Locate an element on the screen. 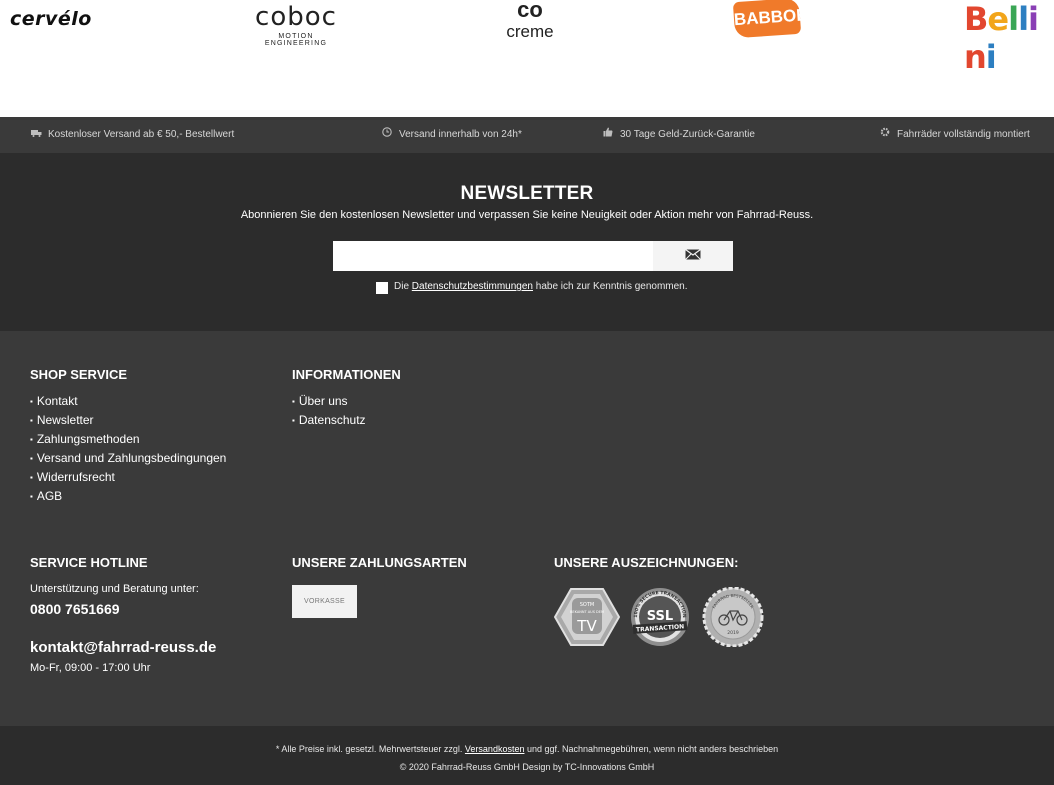 The image size is (1054, 785). hotline-title: SERVICE HOTLINE is located at coordinates (89, 562).